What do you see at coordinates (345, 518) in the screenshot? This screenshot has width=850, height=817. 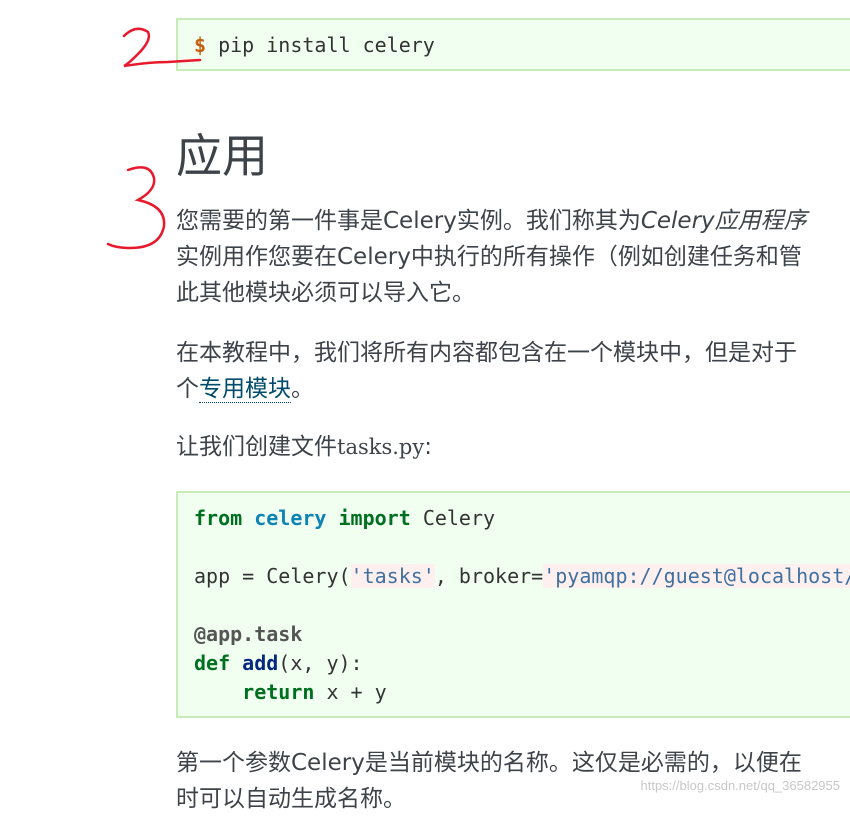 I see `code-line-1: from celery import Celery` at bounding box center [345, 518].